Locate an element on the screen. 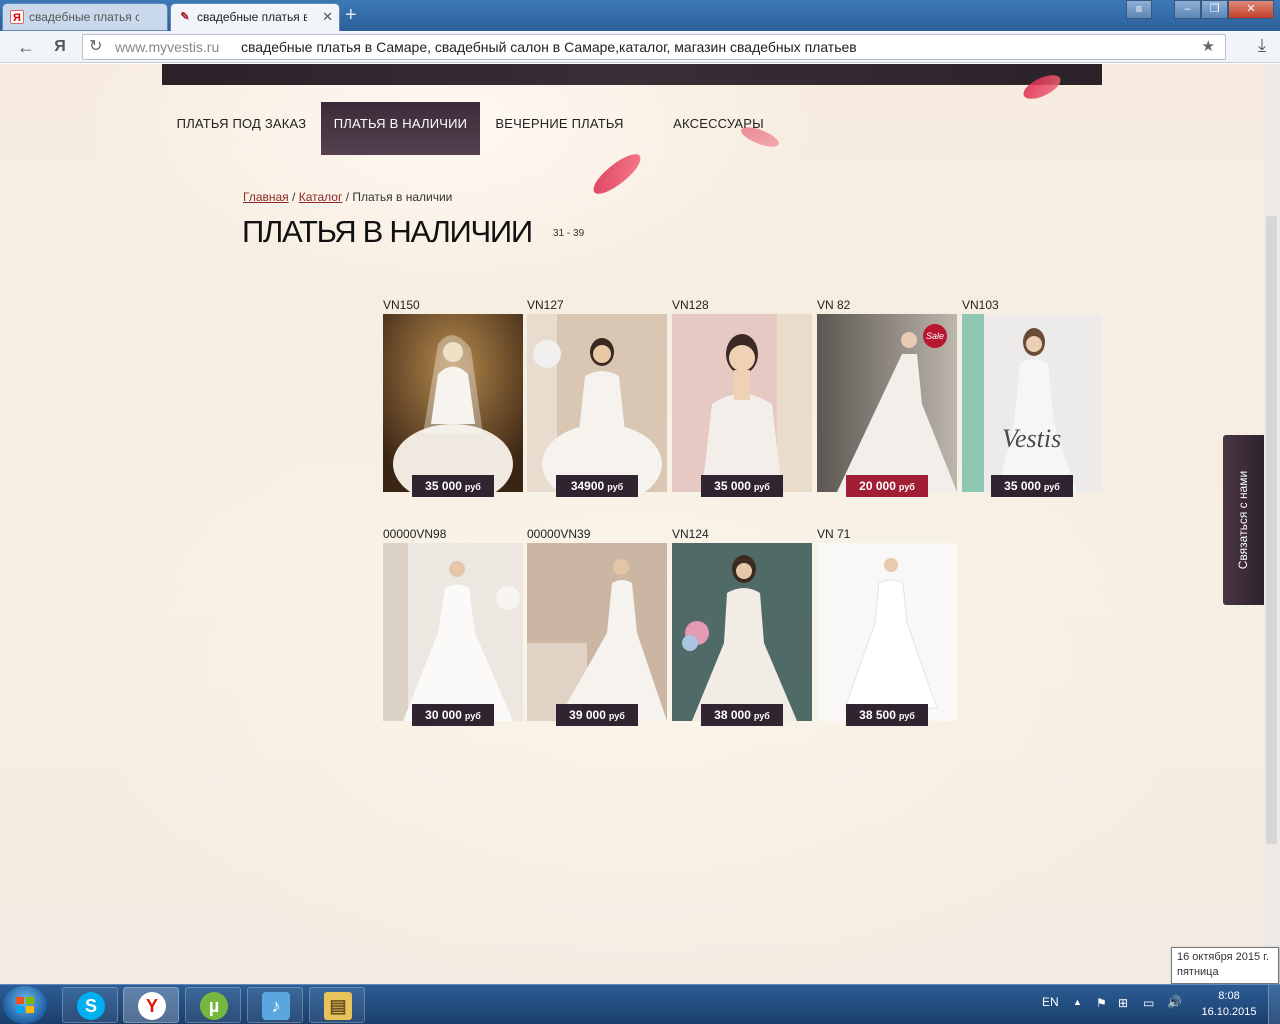 This screenshot has height=1024, width=1280. close-window-icon: ✕ is located at coordinates (1251, 9).